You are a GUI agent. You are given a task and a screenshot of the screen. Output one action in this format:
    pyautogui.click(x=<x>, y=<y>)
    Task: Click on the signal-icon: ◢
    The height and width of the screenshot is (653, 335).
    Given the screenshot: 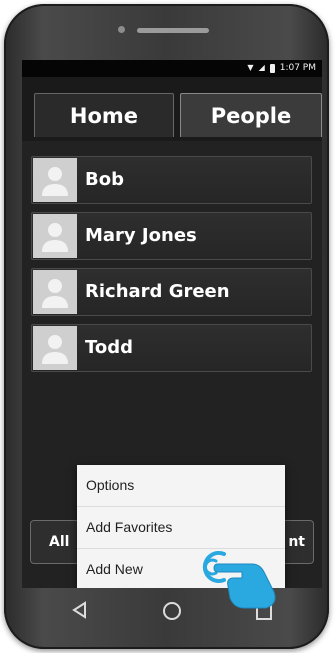 What is the action you would take?
    pyautogui.click(x=261, y=67)
    